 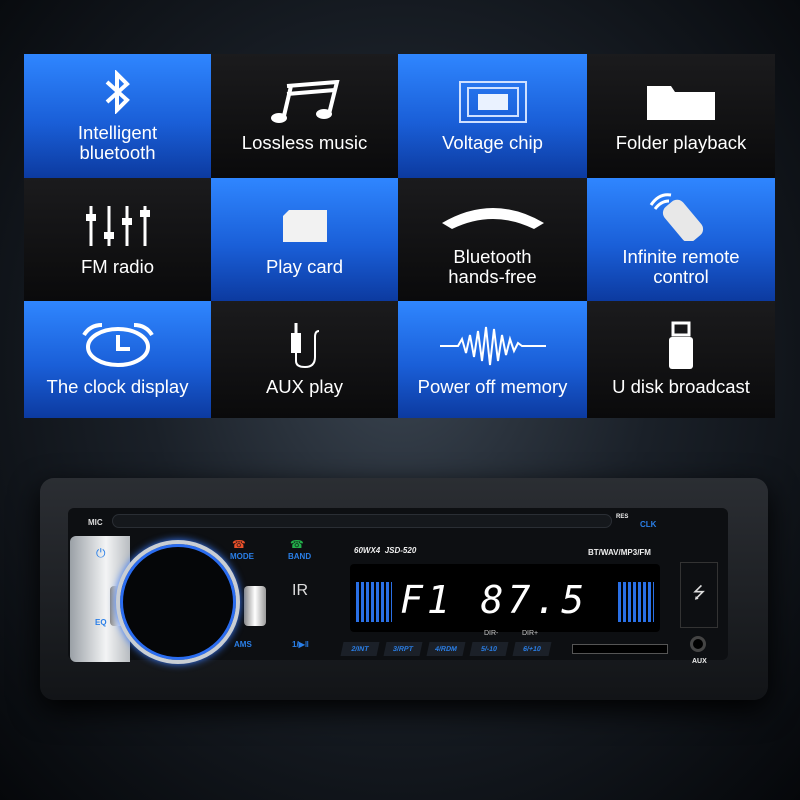 What do you see at coordinates (403, 649) in the screenshot?
I see `preset-3-button: 3/RPT` at bounding box center [403, 649].